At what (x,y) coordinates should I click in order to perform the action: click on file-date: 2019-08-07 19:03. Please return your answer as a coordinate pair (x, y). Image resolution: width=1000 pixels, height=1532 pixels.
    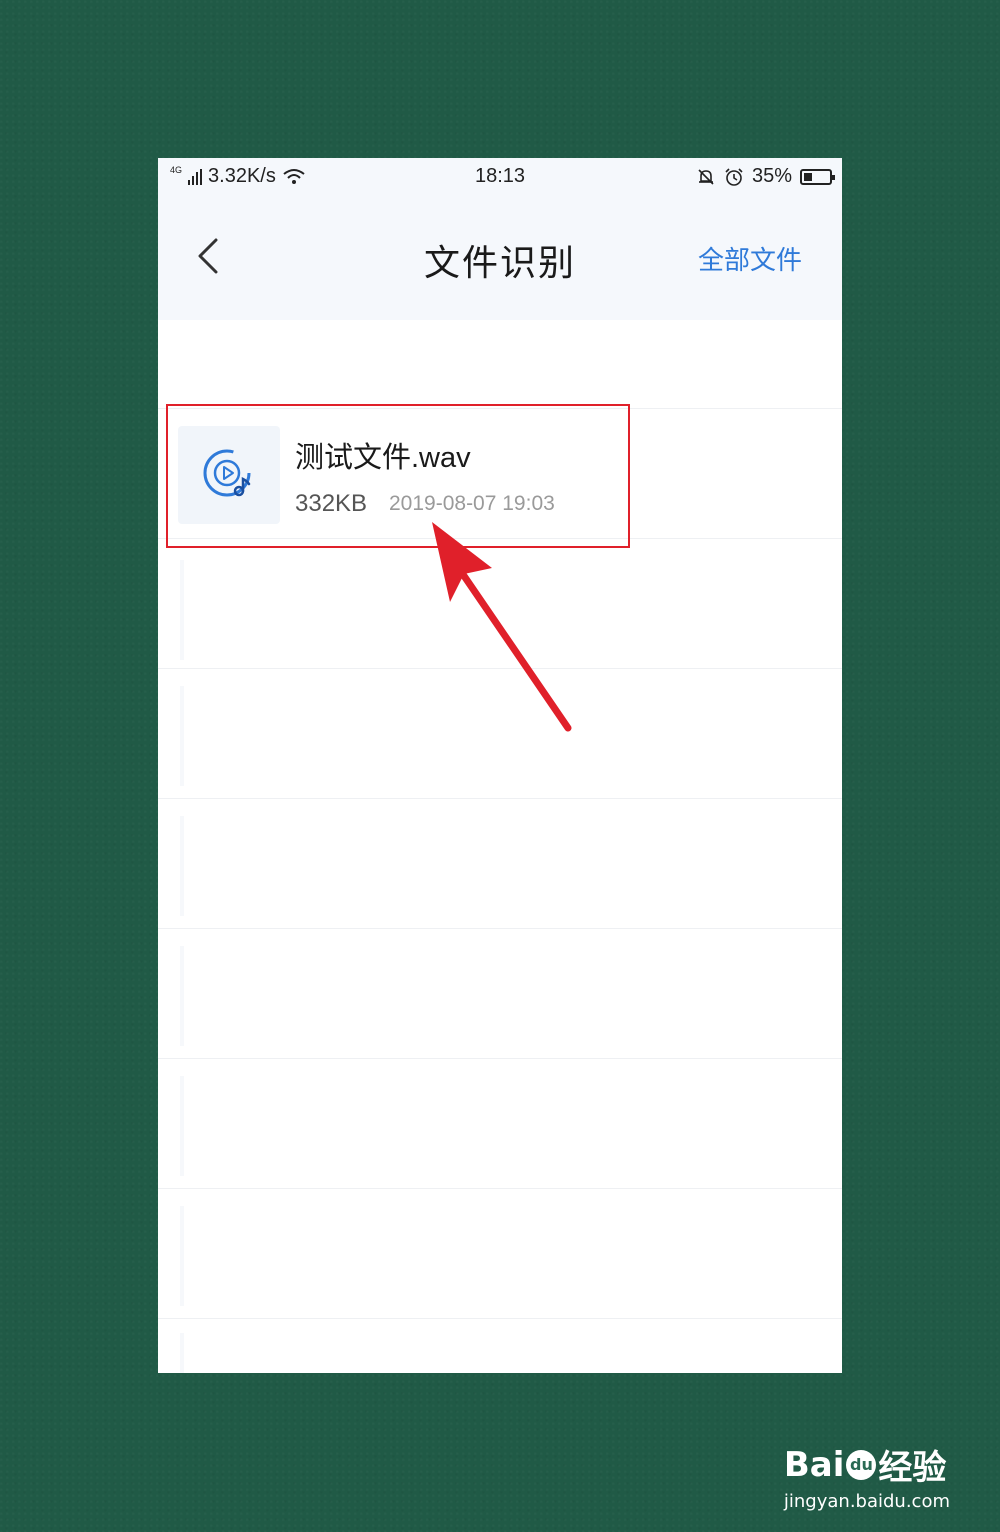
    Looking at the image, I should click on (472, 503).